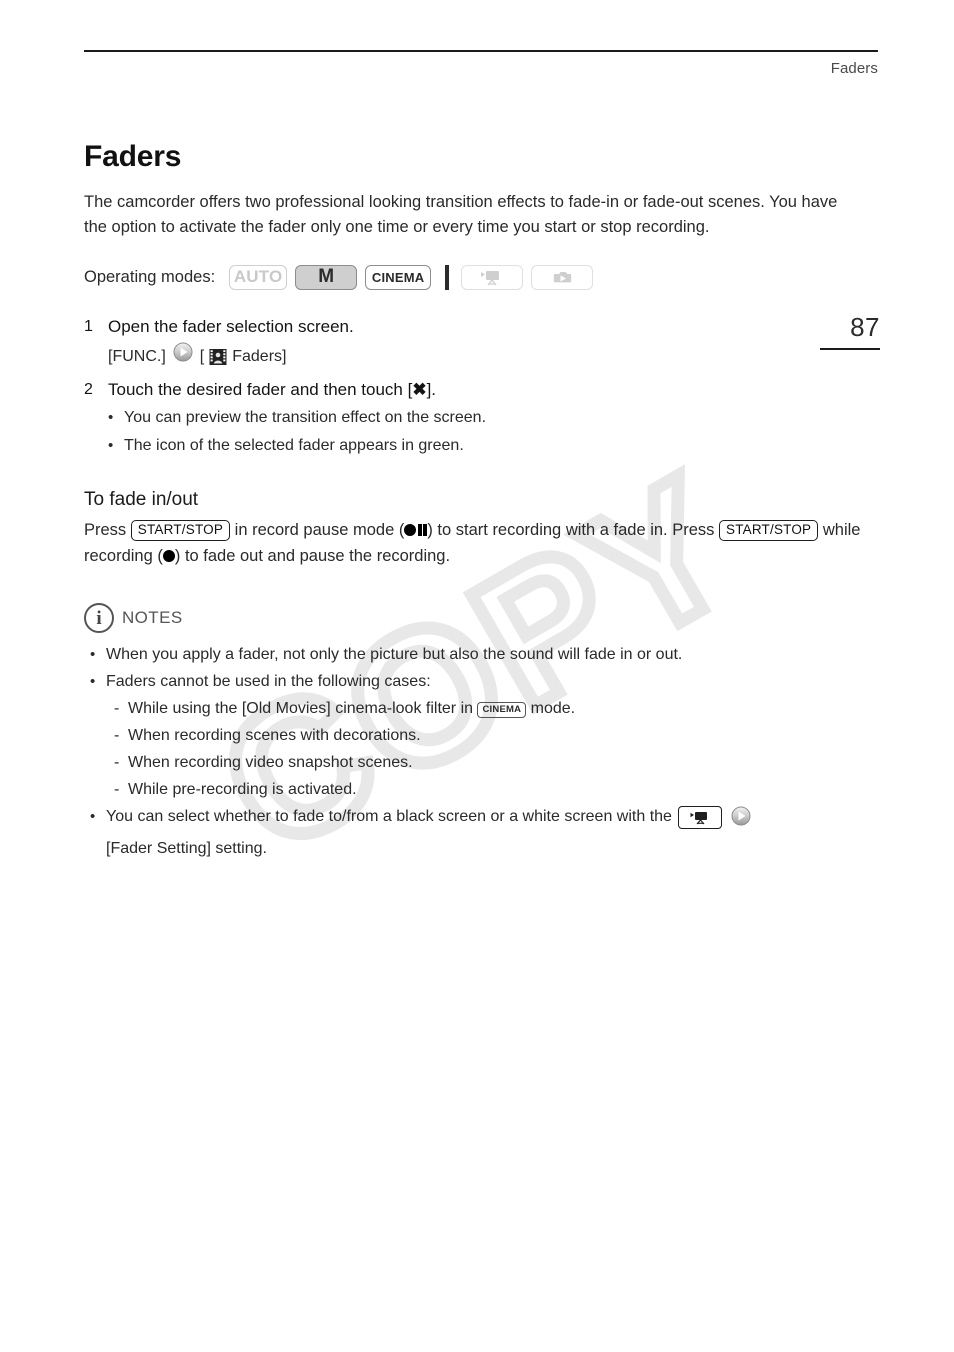 The width and height of the screenshot is (954, 1352). I want to click on menu-func-label: [FUNC.], so click(137, 357).